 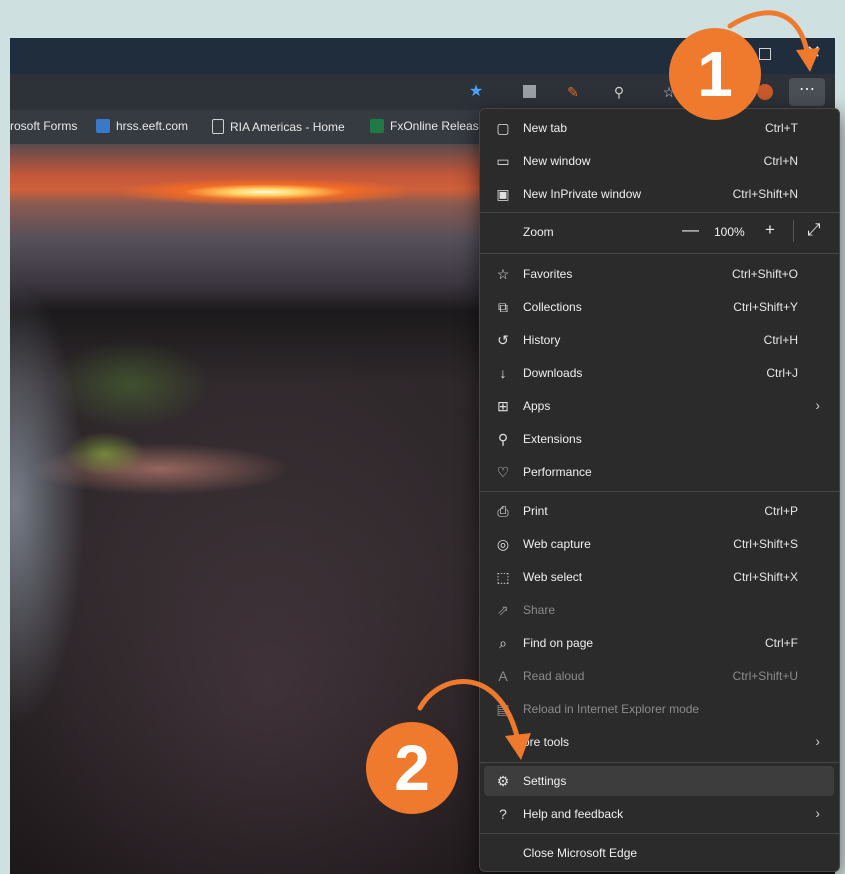 I want to click on step-2-badge: 2, so click(x=412, y=768).